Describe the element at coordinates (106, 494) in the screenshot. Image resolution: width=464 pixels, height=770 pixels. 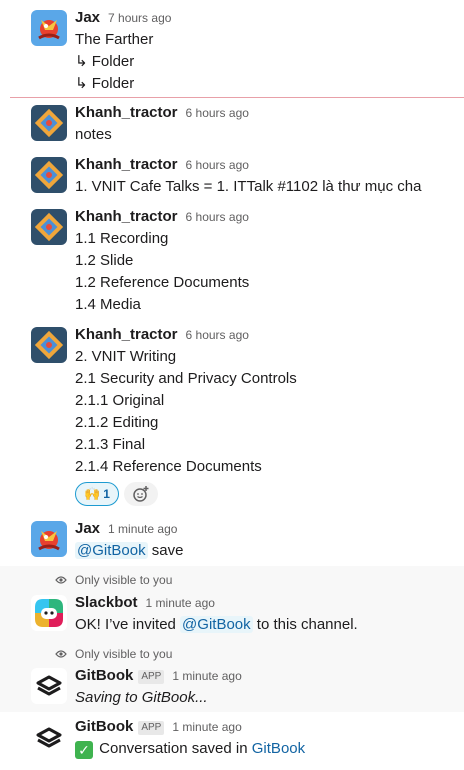
I see `reaction-count: 1` at that location.